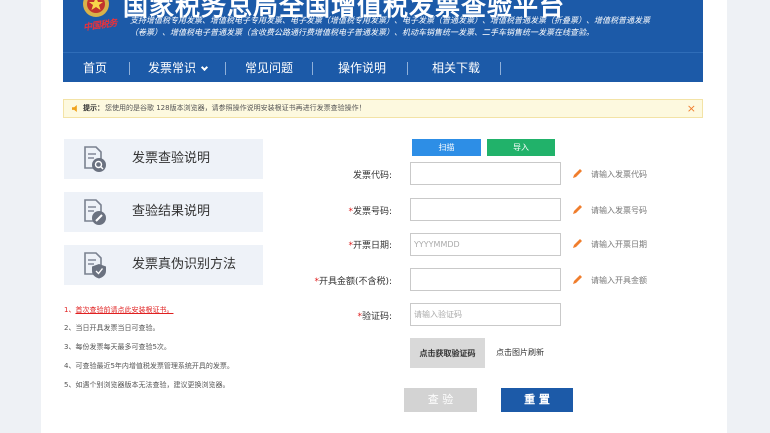 This screenshot has height=433, width=770. Describe the element at coordinates (485, 173) in the screenshot. I see `invoice-code-input` at that location.